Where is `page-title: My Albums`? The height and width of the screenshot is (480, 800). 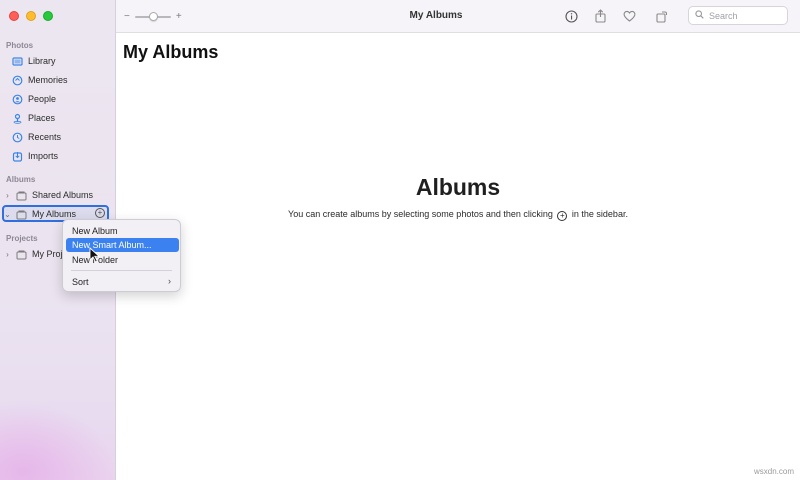
page-title: My Albums is located at coordinates (171, 52).